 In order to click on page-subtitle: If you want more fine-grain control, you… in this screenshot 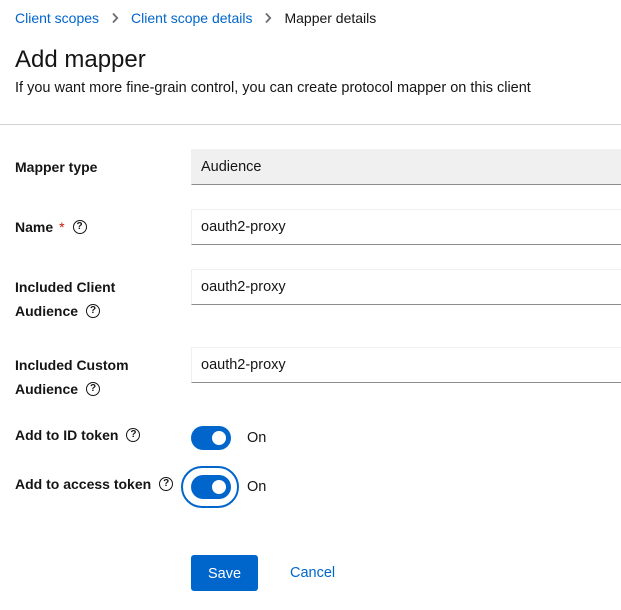, I will do `click(273, 88)`.